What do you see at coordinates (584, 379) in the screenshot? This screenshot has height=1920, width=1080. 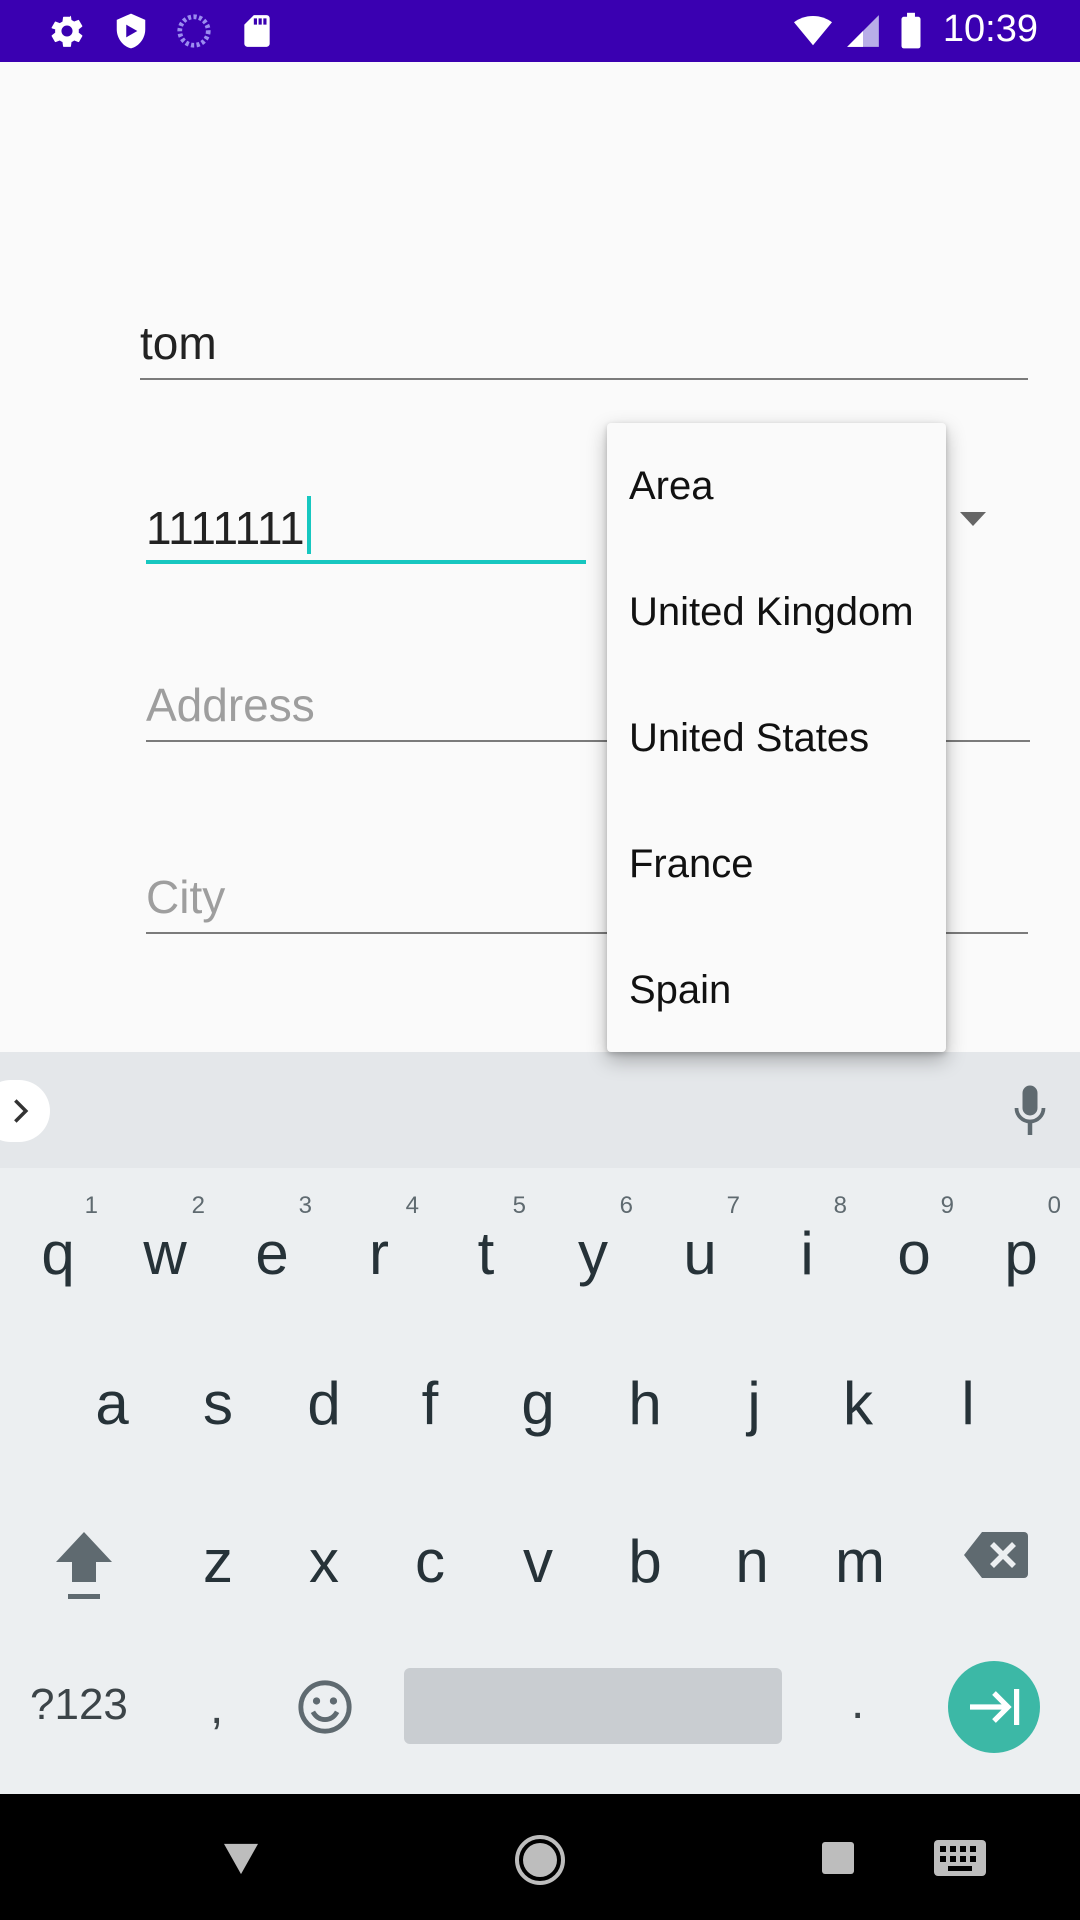 I see `name-field-underline` at bounding box center [584, 379].